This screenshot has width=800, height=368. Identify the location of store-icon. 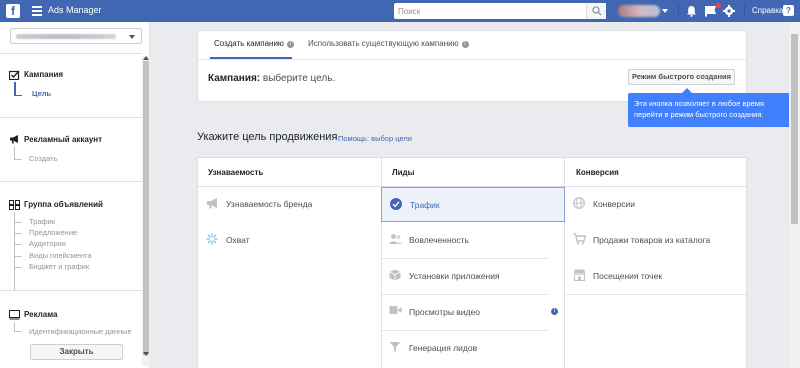
(579, 275).